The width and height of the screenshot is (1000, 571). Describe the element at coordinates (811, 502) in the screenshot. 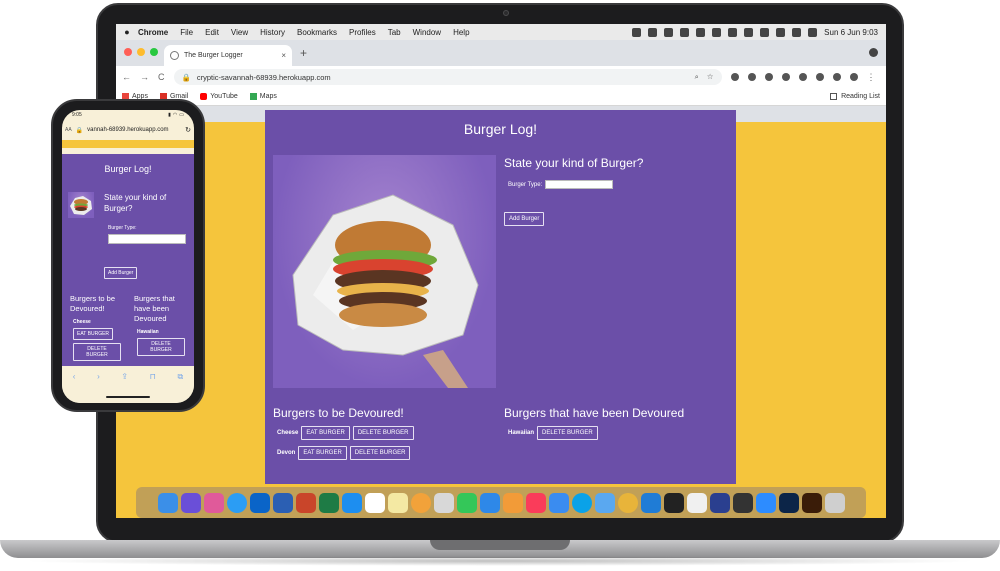

I see `illustrator-icon` at that location.